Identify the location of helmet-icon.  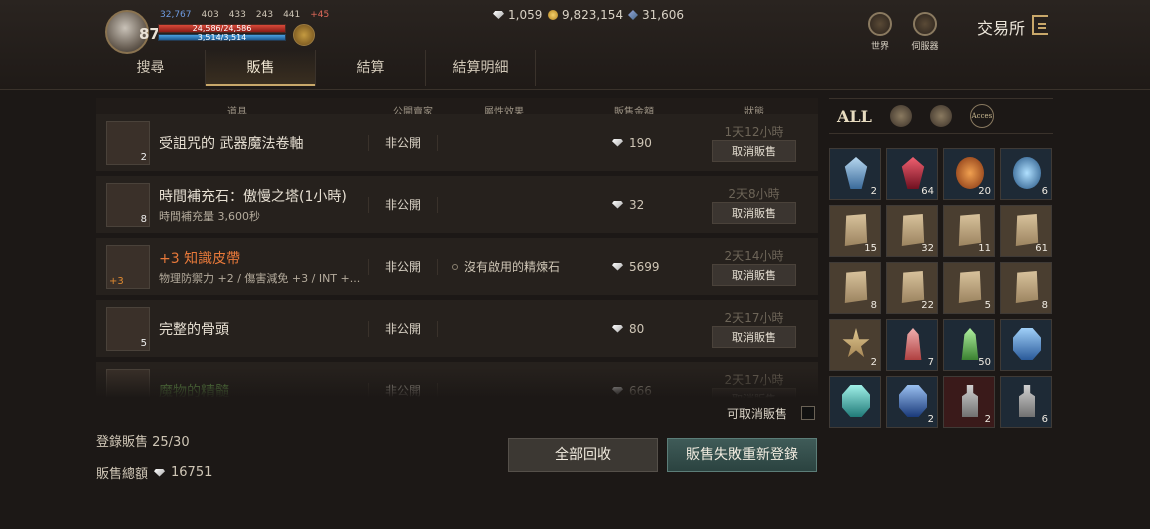
(900, 116).